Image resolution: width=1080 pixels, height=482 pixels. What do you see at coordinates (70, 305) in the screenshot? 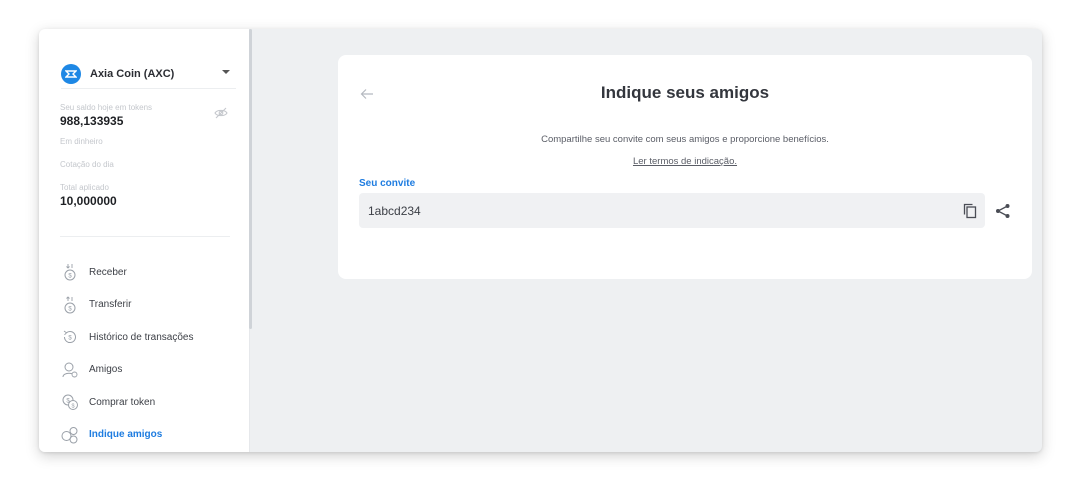
I see `transfer-icon: $` at bounding box center [70, 305].